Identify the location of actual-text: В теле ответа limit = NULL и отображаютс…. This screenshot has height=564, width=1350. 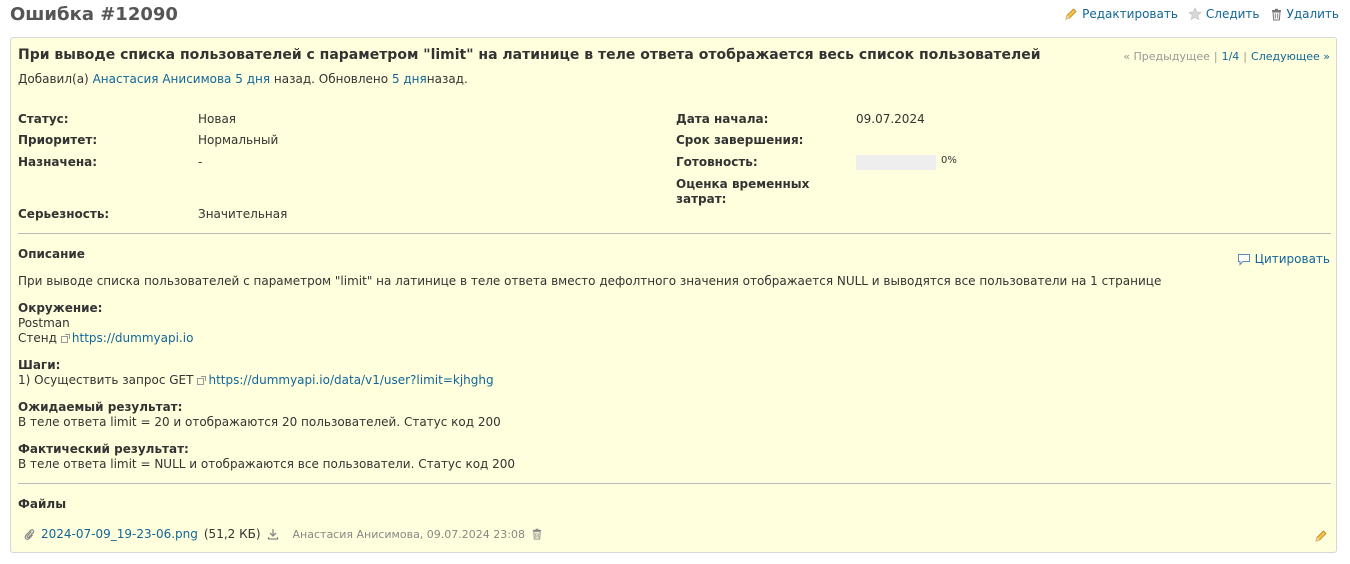
(267, 464).